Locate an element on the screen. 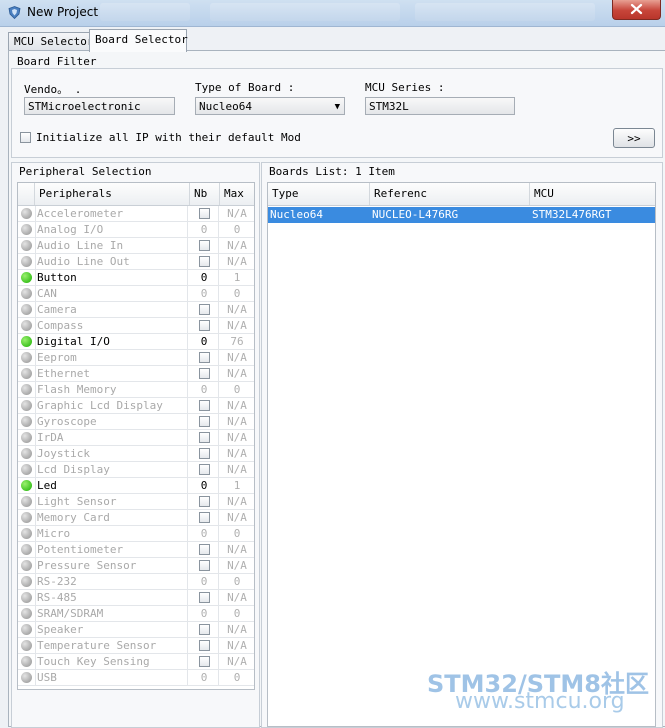 This screenshot has height=728, width=665. peripheral-row: Flash Memory 0 0 is located at coordinates (136, 390).